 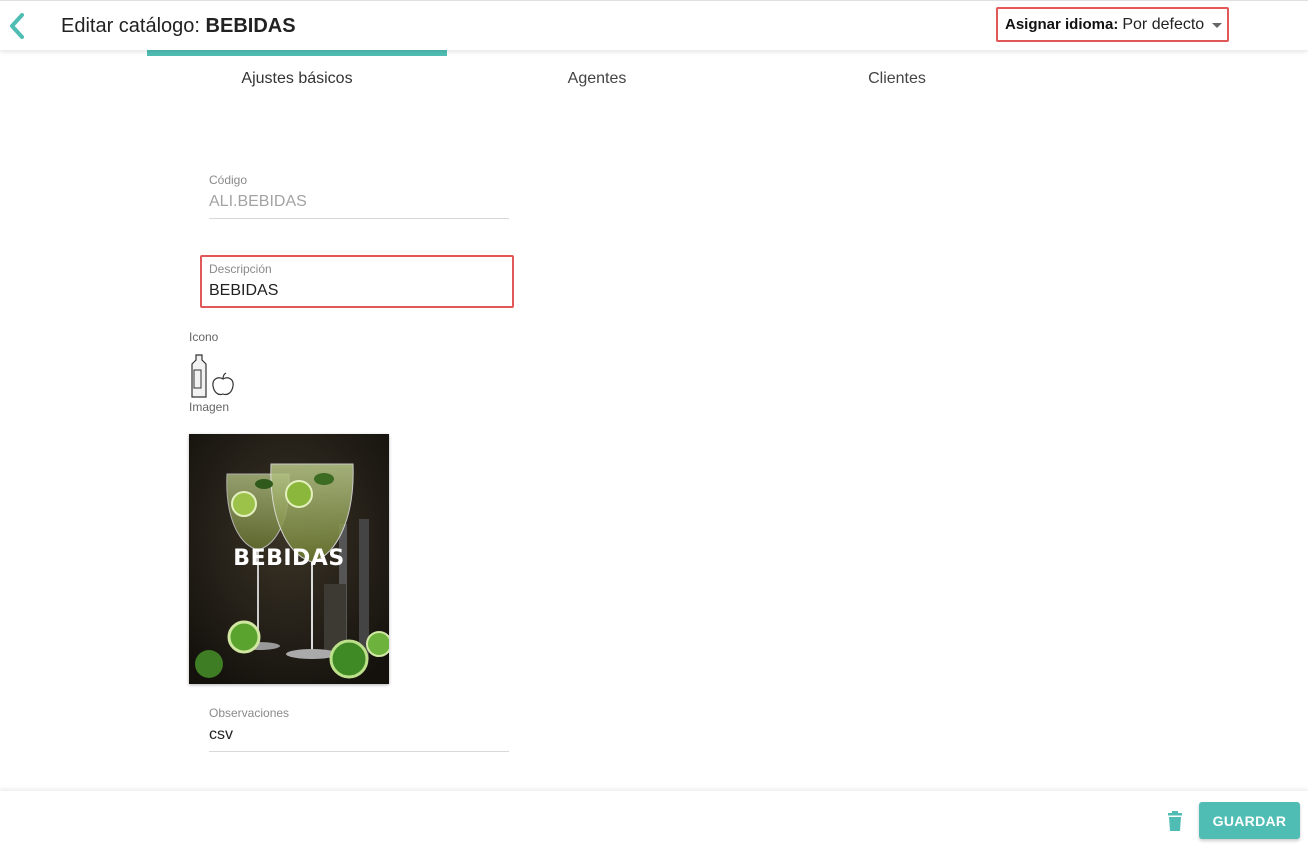 I want to click on active-tab-indicator, so click(x=297, y=53).